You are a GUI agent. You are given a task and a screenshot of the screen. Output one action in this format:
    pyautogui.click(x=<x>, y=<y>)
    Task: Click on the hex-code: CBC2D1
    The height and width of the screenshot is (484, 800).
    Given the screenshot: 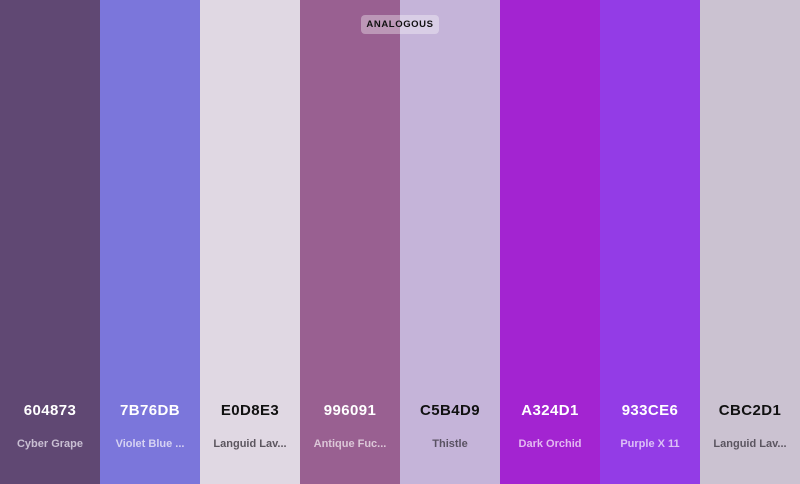 What is the action you would take?
    pyautogui.click(x=750, y=410)
    